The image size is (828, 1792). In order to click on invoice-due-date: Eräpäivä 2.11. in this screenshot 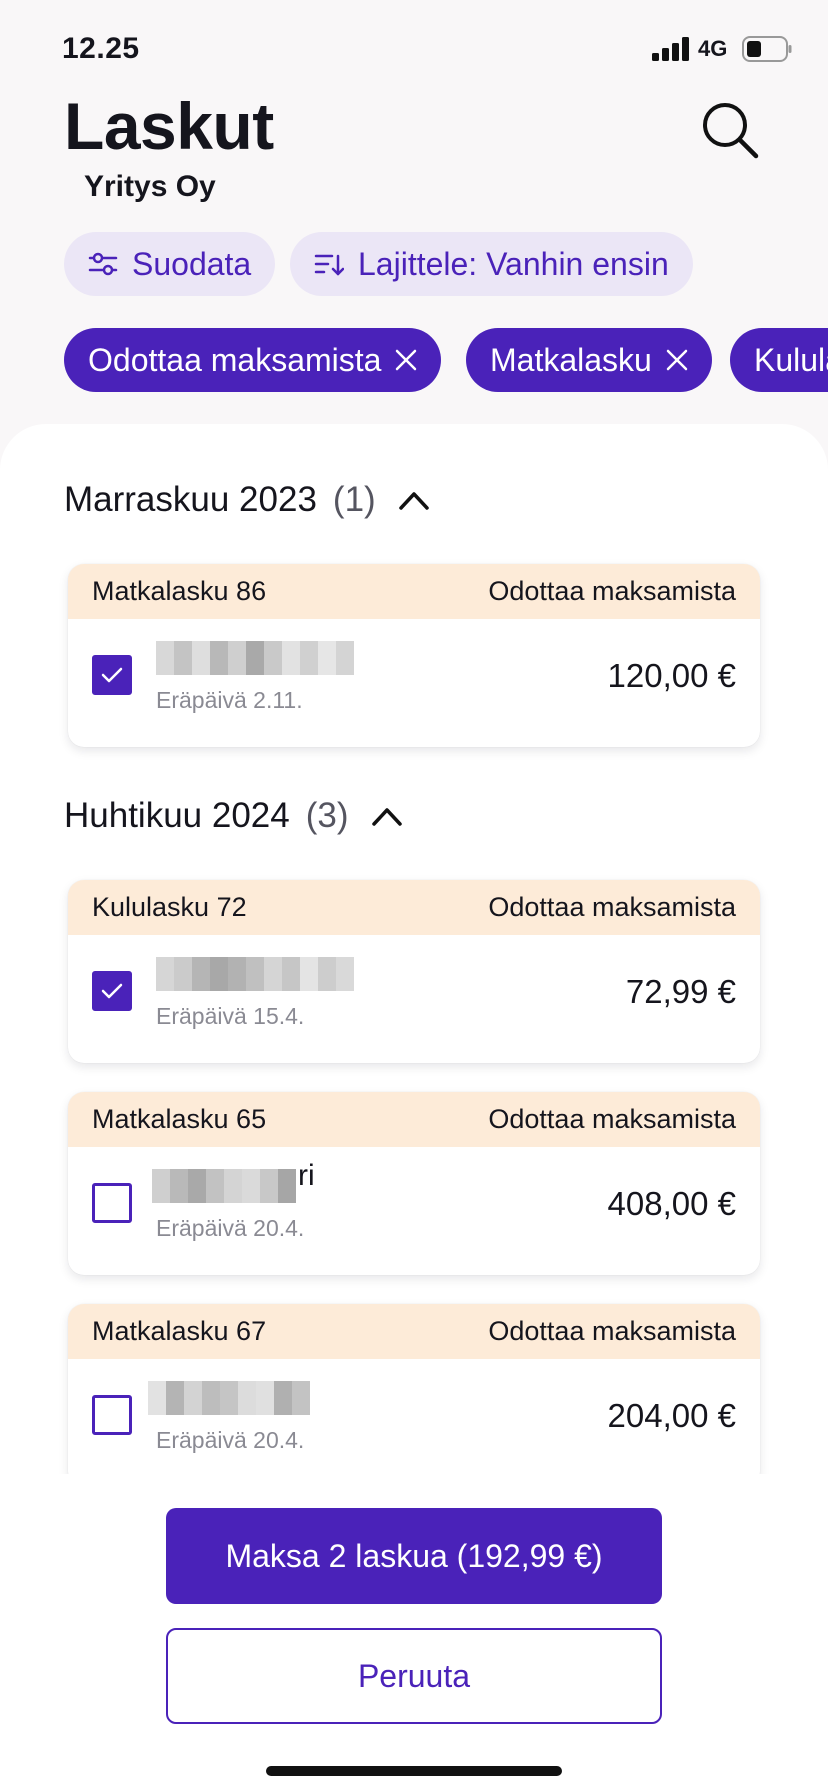, I will do `click(229, 700)`.